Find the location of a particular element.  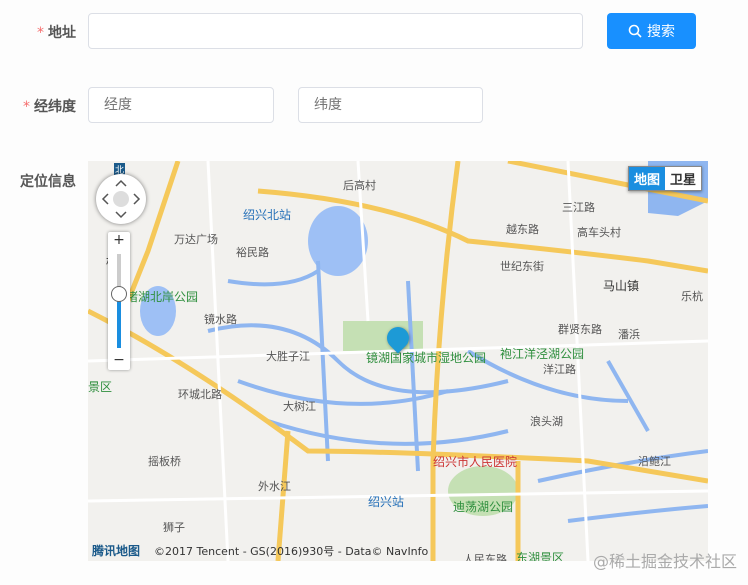

map-label: 外水江 is located at coordinates (274, 486).